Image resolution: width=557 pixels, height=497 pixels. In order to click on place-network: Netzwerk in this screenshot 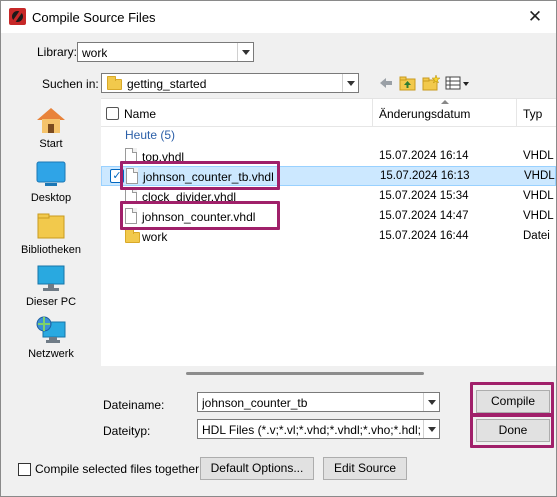, I will do `click(51, 337)`.